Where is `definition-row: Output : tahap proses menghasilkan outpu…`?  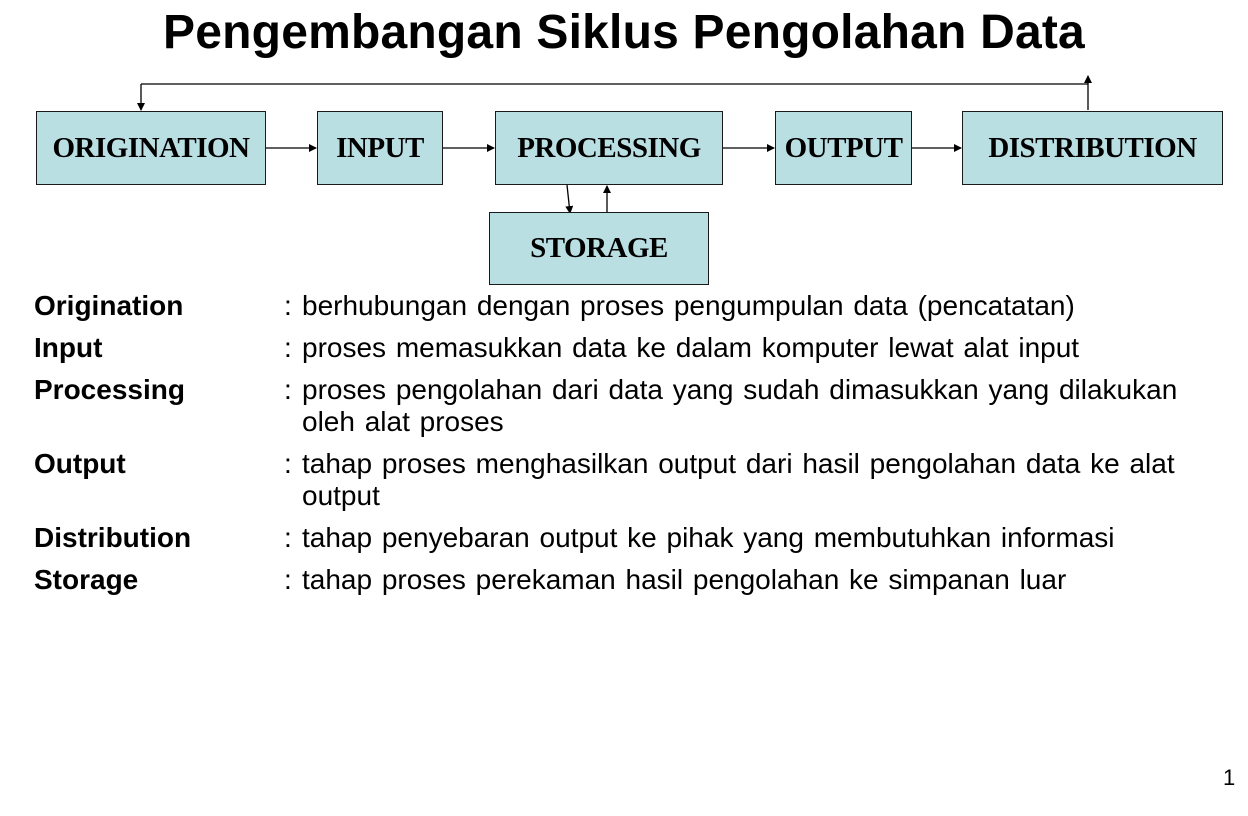 definition-row: Output : tahap proses menghasilkan outpu… is located at coordinates (624, 480).